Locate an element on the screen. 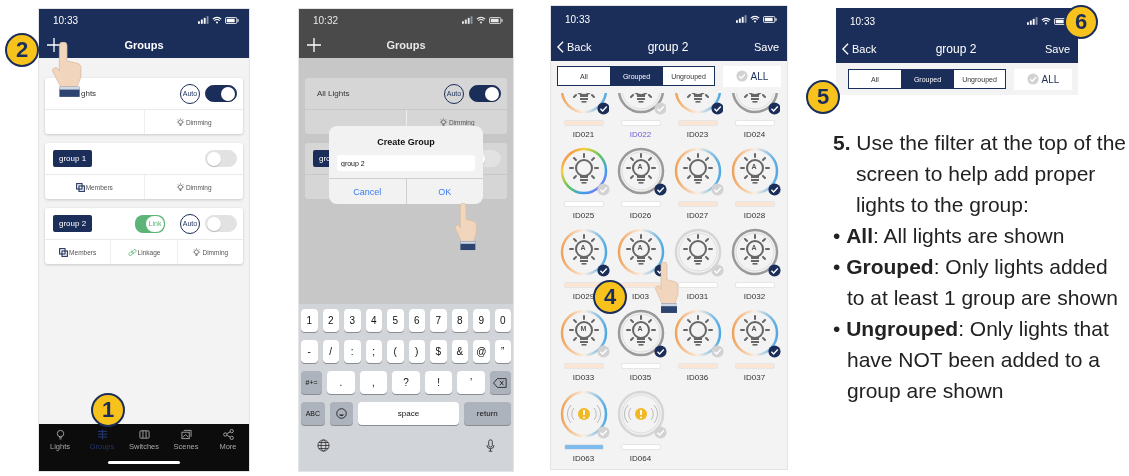 Image resolution: width=1129 pixels, height=476 pixels. keyboard-key: 3 is located at coordinates (352, 320).